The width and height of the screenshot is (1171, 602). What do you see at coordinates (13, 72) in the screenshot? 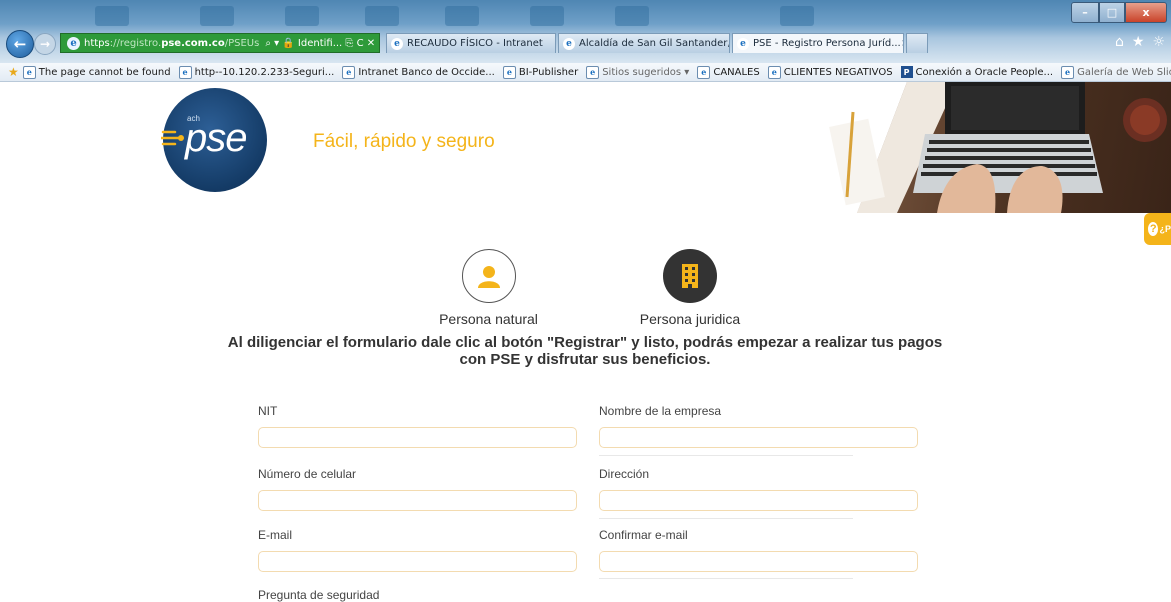
I see `favorites-add-icon: ★` at bounding box center [13, 72].